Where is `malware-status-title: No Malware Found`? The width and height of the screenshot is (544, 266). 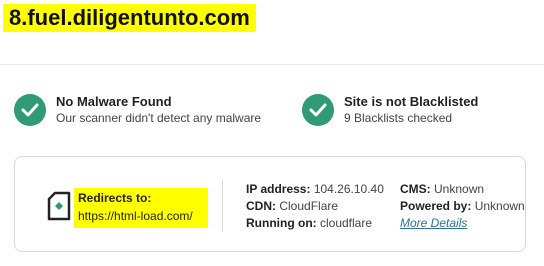
malware-status-title: No Malware Found is located at coordinates (114, 101).